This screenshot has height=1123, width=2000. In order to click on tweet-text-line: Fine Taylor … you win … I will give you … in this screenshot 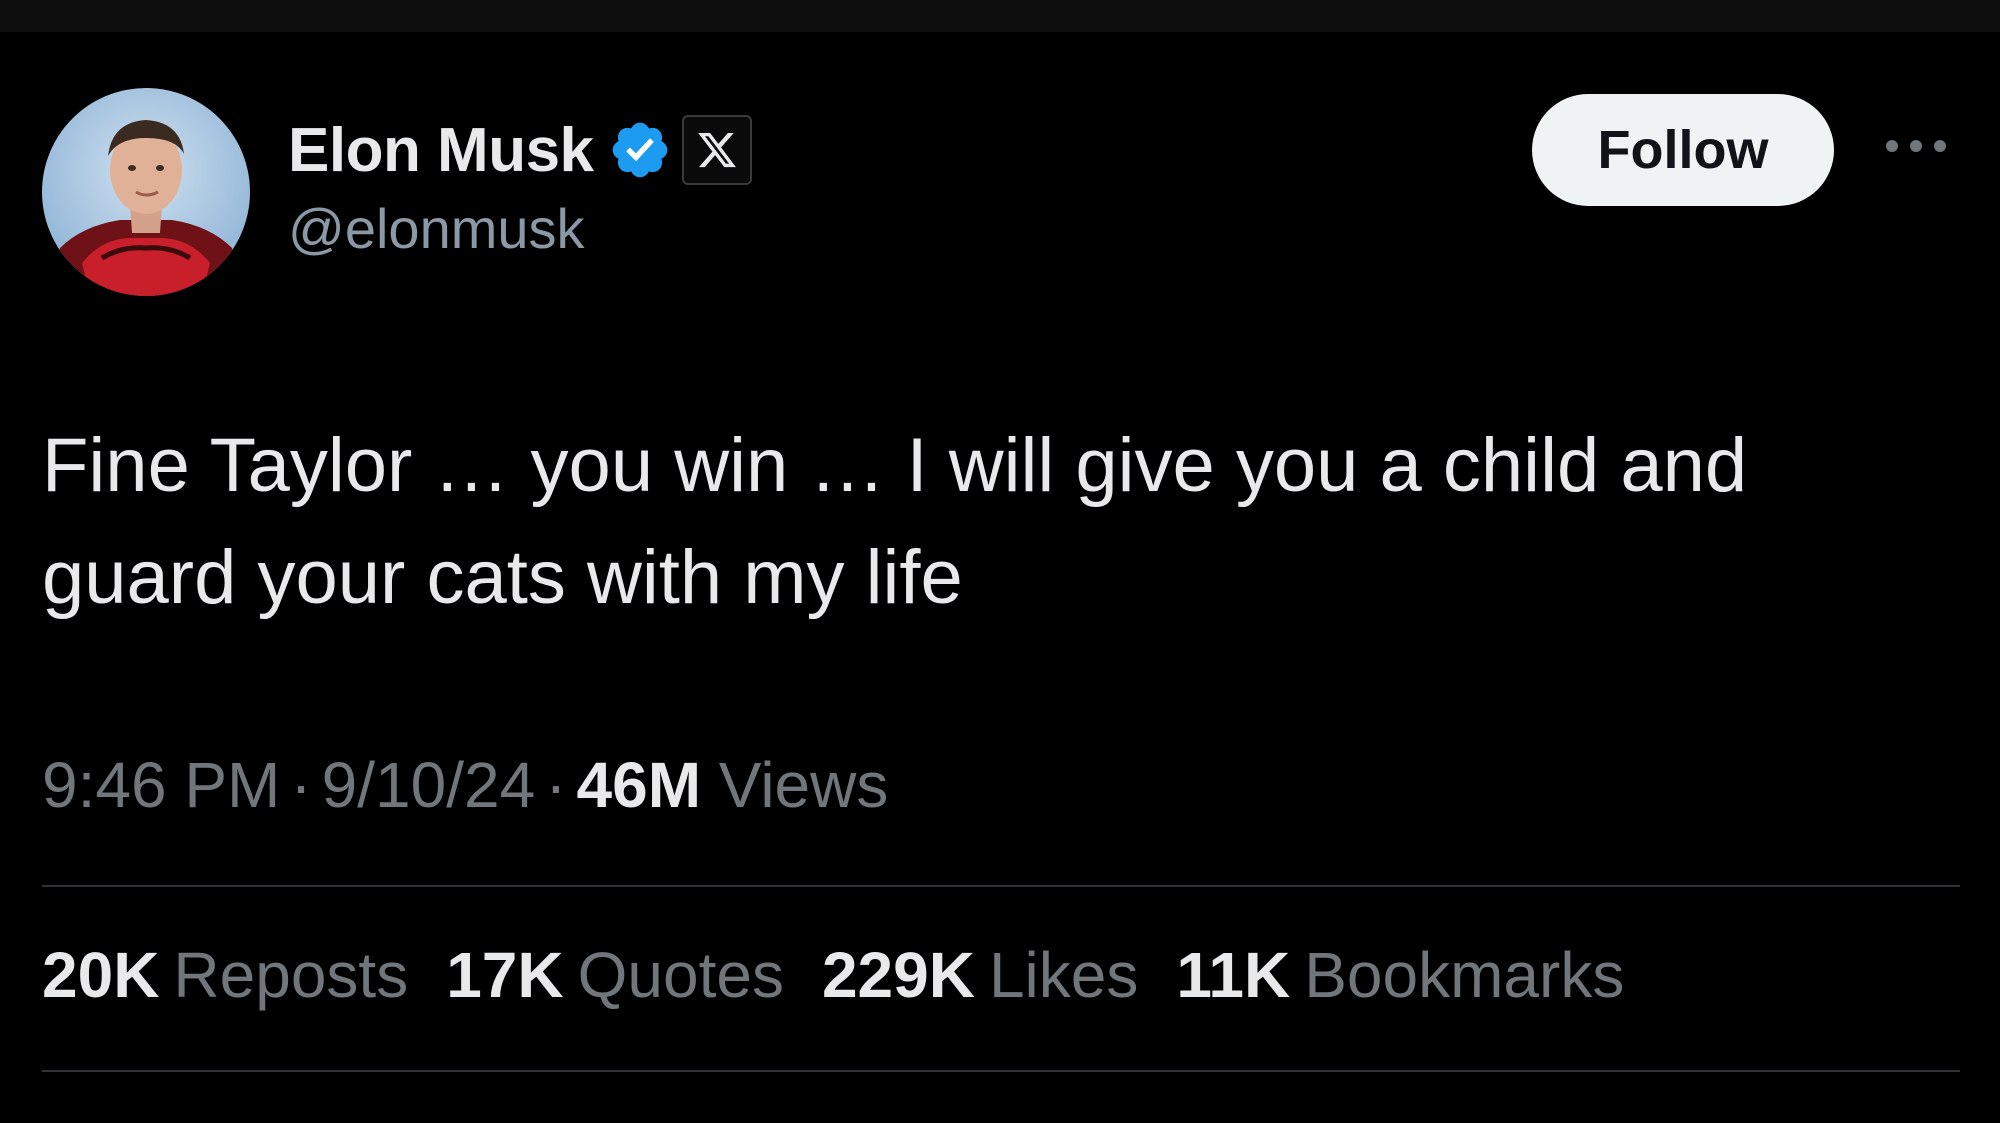, I will do `click(895, 465)`.